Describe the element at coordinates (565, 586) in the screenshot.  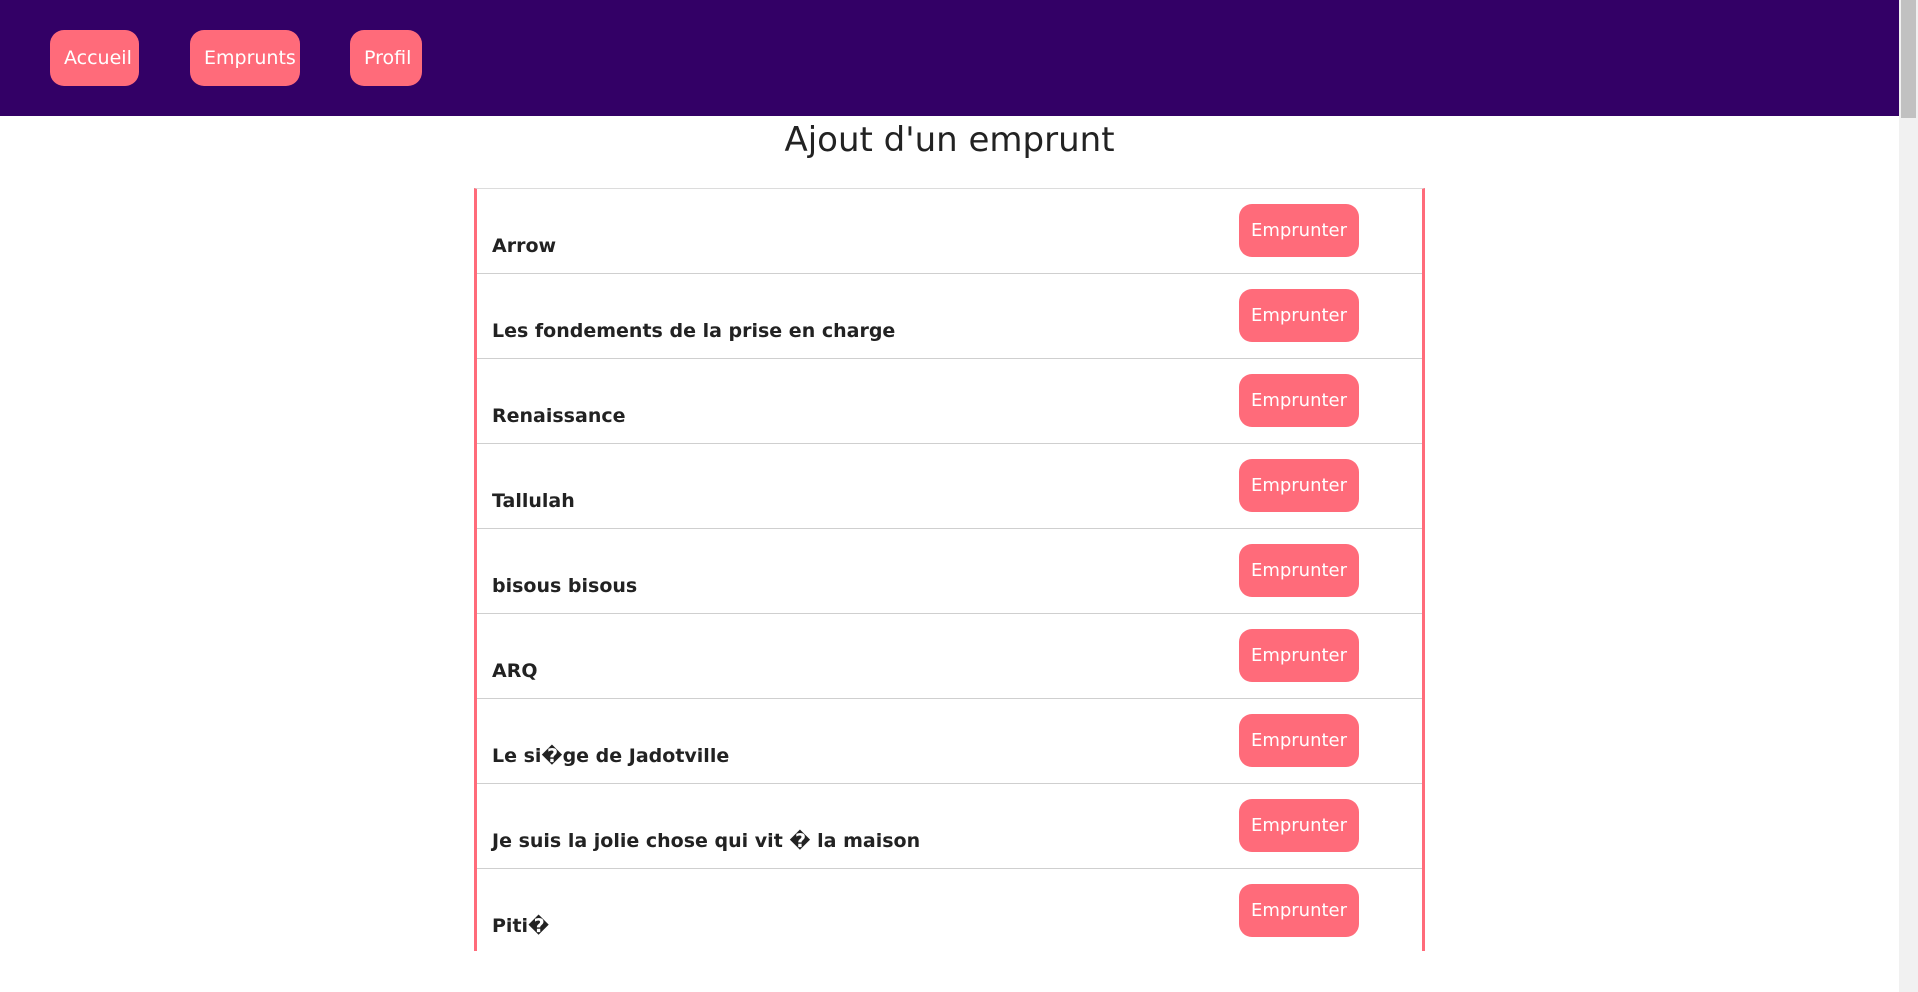
I see `book-title: bisous bisous` at that location.